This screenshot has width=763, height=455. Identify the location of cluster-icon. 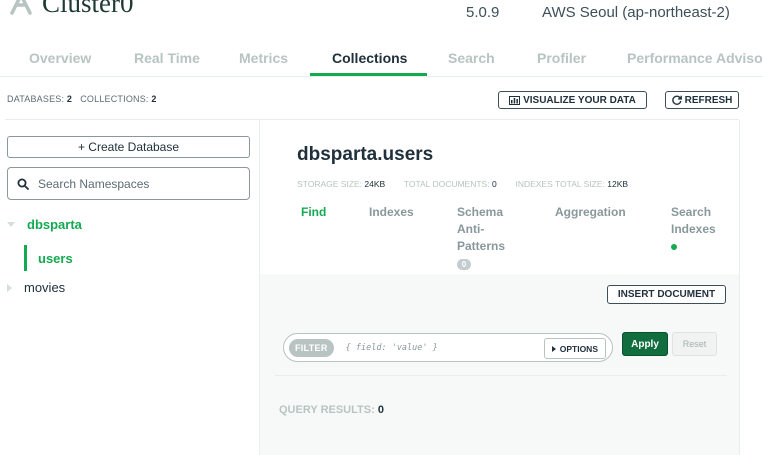
(21, 7).